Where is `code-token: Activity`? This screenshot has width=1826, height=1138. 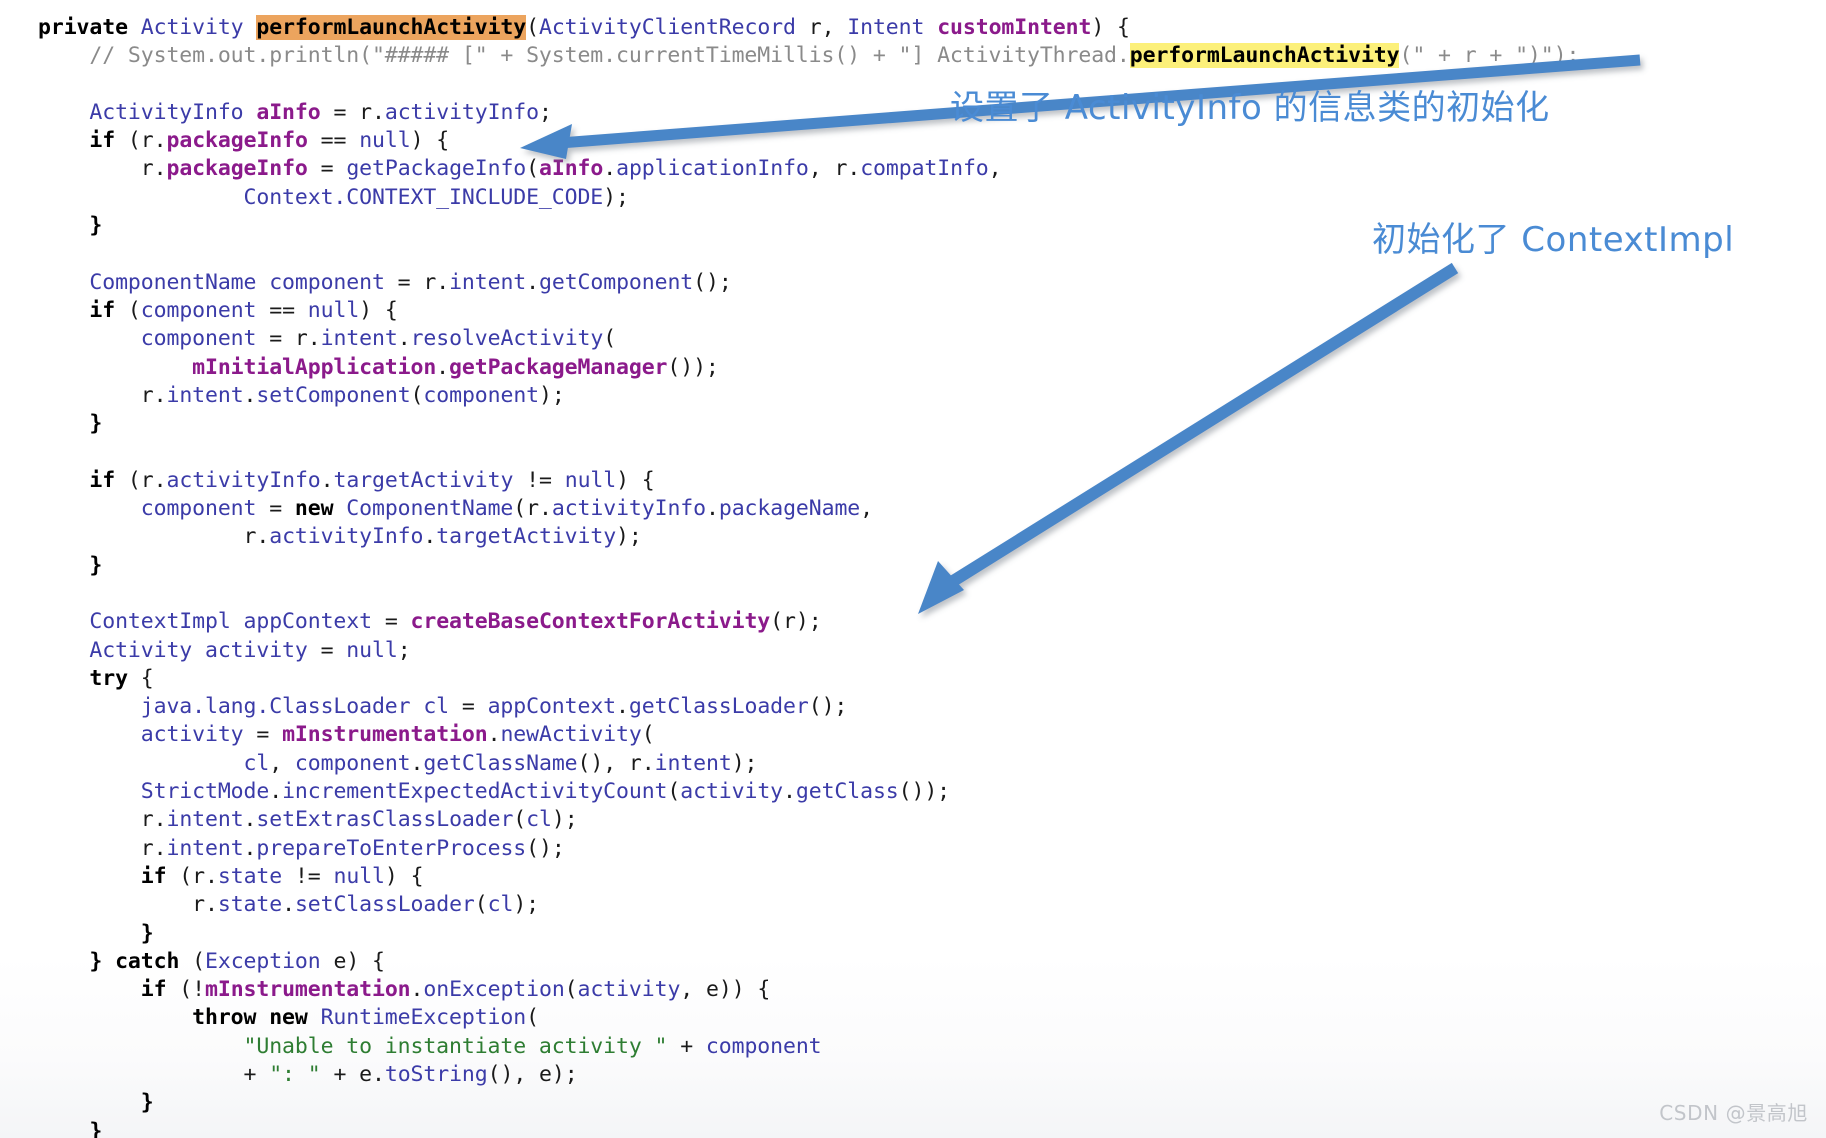
code-token: Activity is located at coordinates (121, 650).